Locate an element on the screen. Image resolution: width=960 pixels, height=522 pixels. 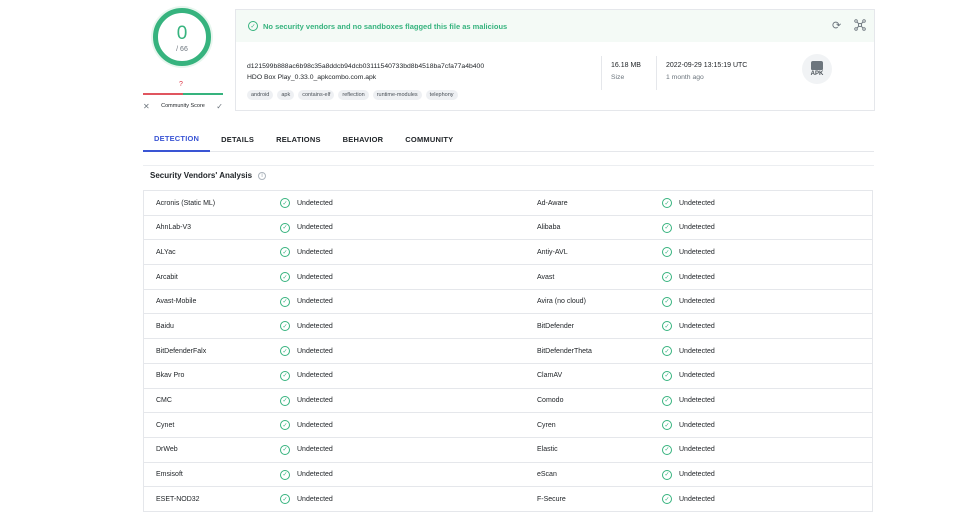
vendor-name: Cynet is located at coordinates (165, 425).